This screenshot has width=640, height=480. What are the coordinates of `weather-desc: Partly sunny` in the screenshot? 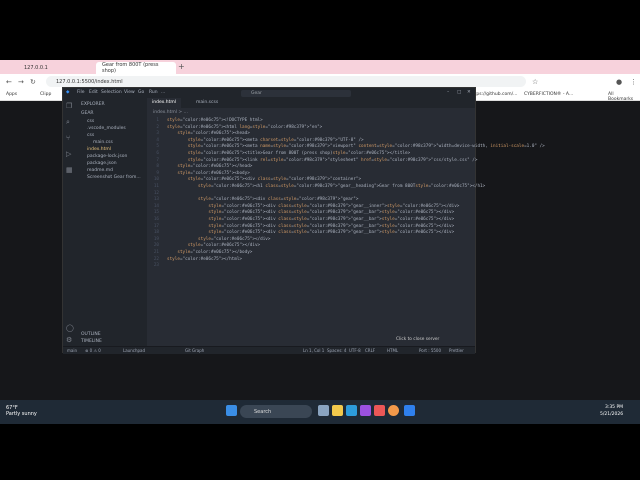 It's located at (21, 414).